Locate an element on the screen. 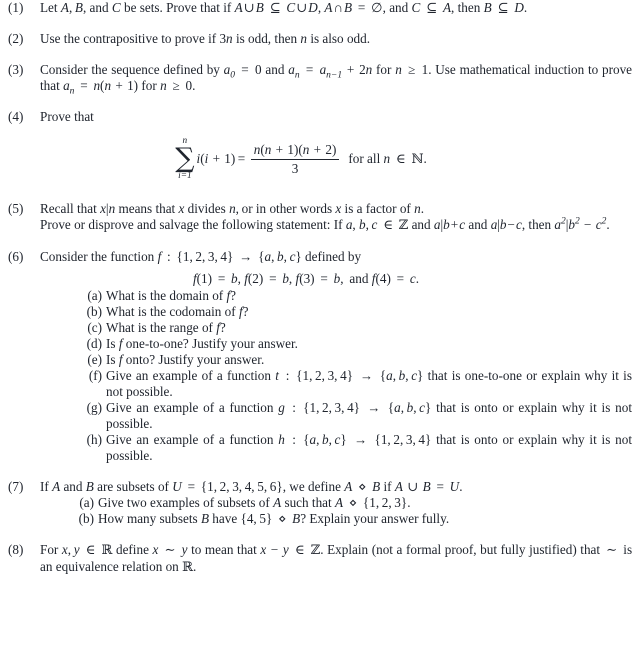 The image size is (636, 657). subitem-a-text: What is the domain of f? is located at coordinates (171, 295).